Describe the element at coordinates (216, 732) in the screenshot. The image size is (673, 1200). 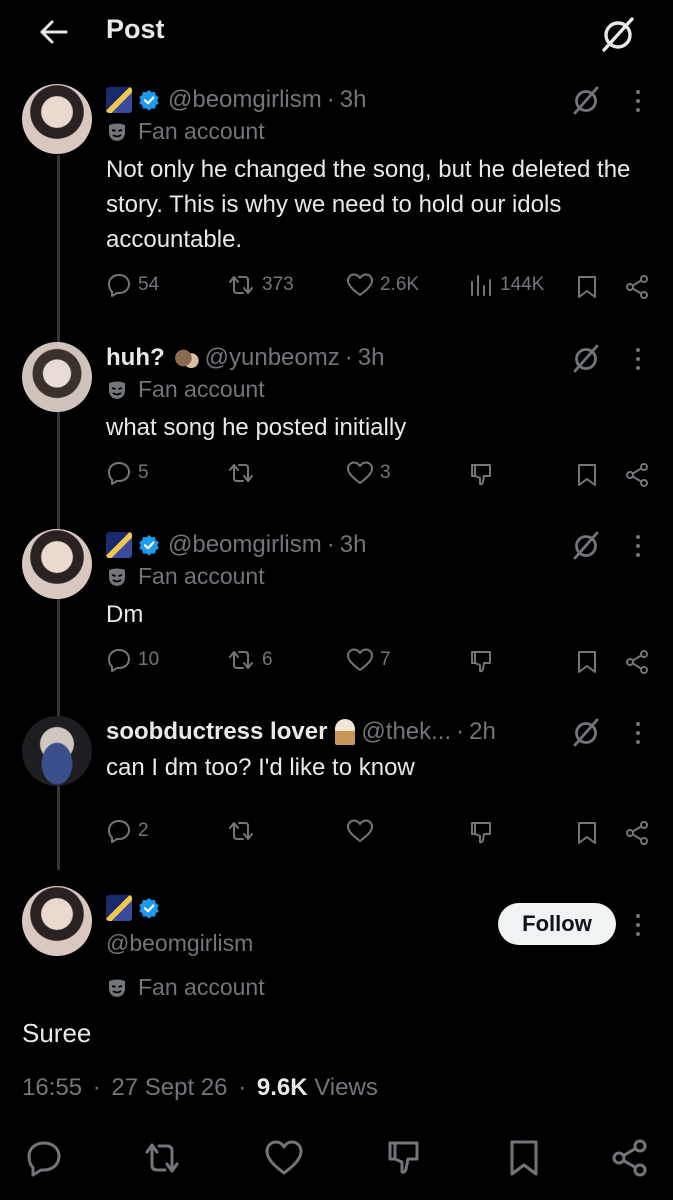
I see `reply-display-name: soobductress lover` at that location.